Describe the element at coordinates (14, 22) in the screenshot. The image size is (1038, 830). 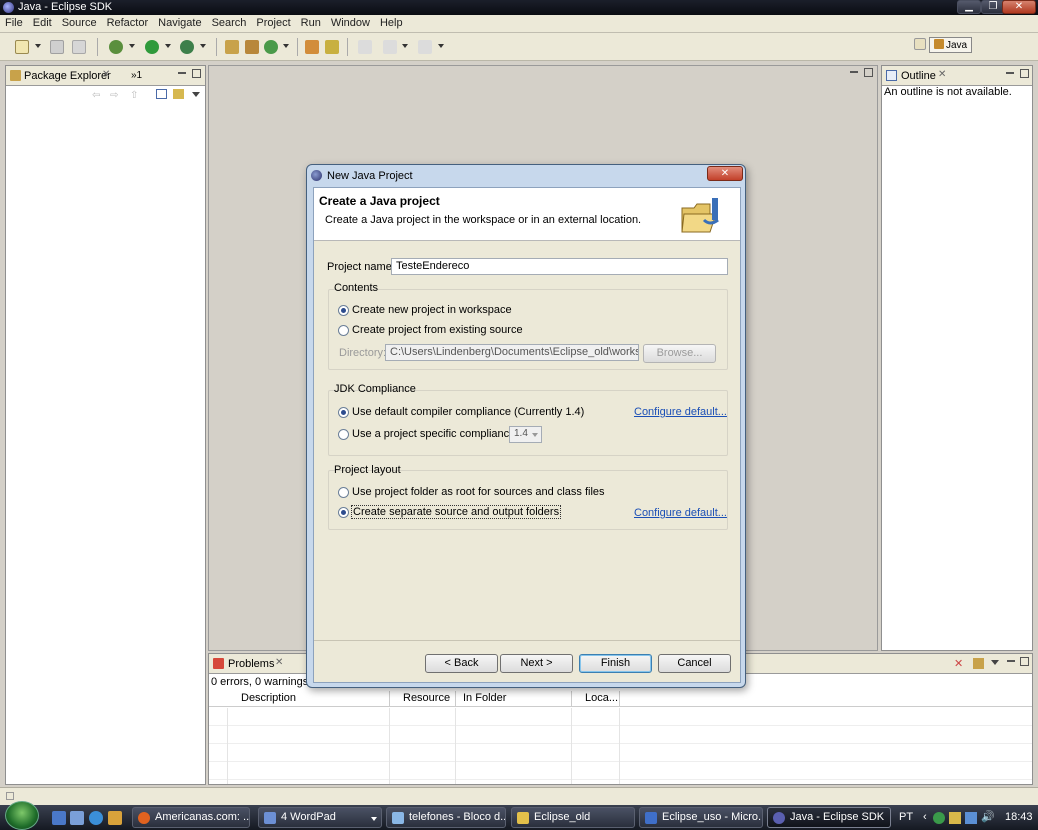
I see `menu-file: File` at that location.